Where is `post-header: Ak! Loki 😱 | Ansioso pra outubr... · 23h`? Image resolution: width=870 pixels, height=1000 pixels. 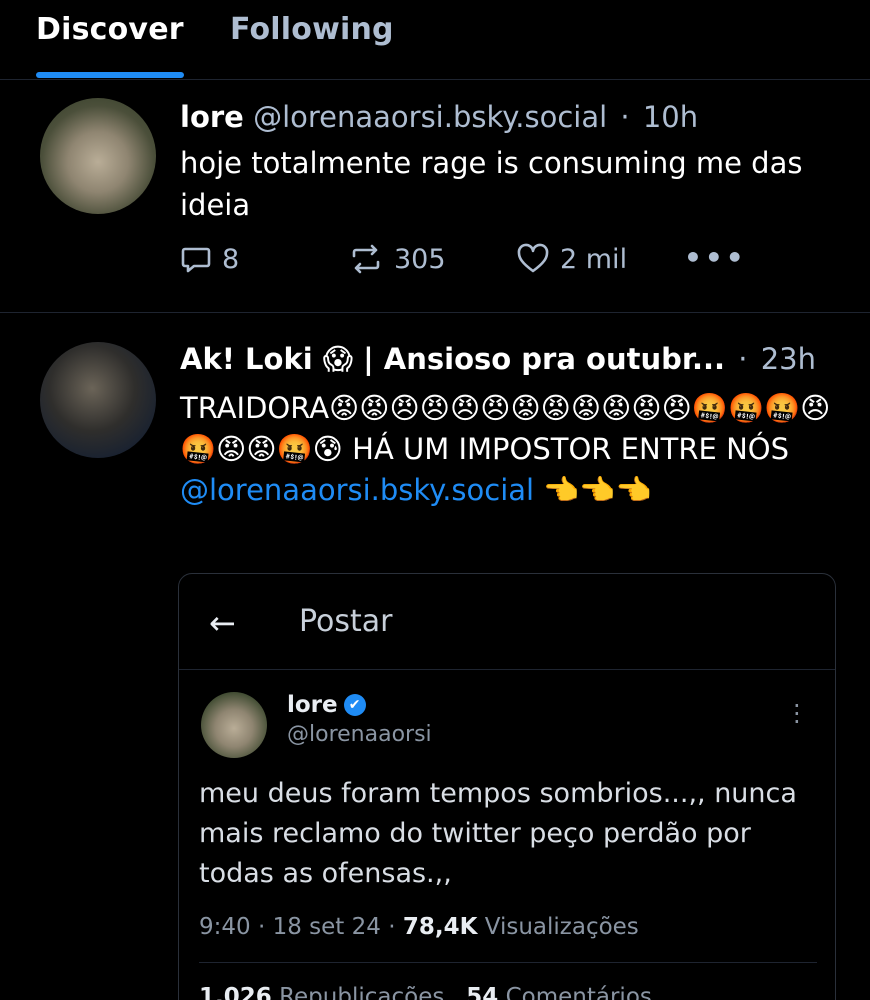 post-header: Ak! Loki 😱 | Ansioso pra outubr... · 23h is located at coordinates (498, 359).